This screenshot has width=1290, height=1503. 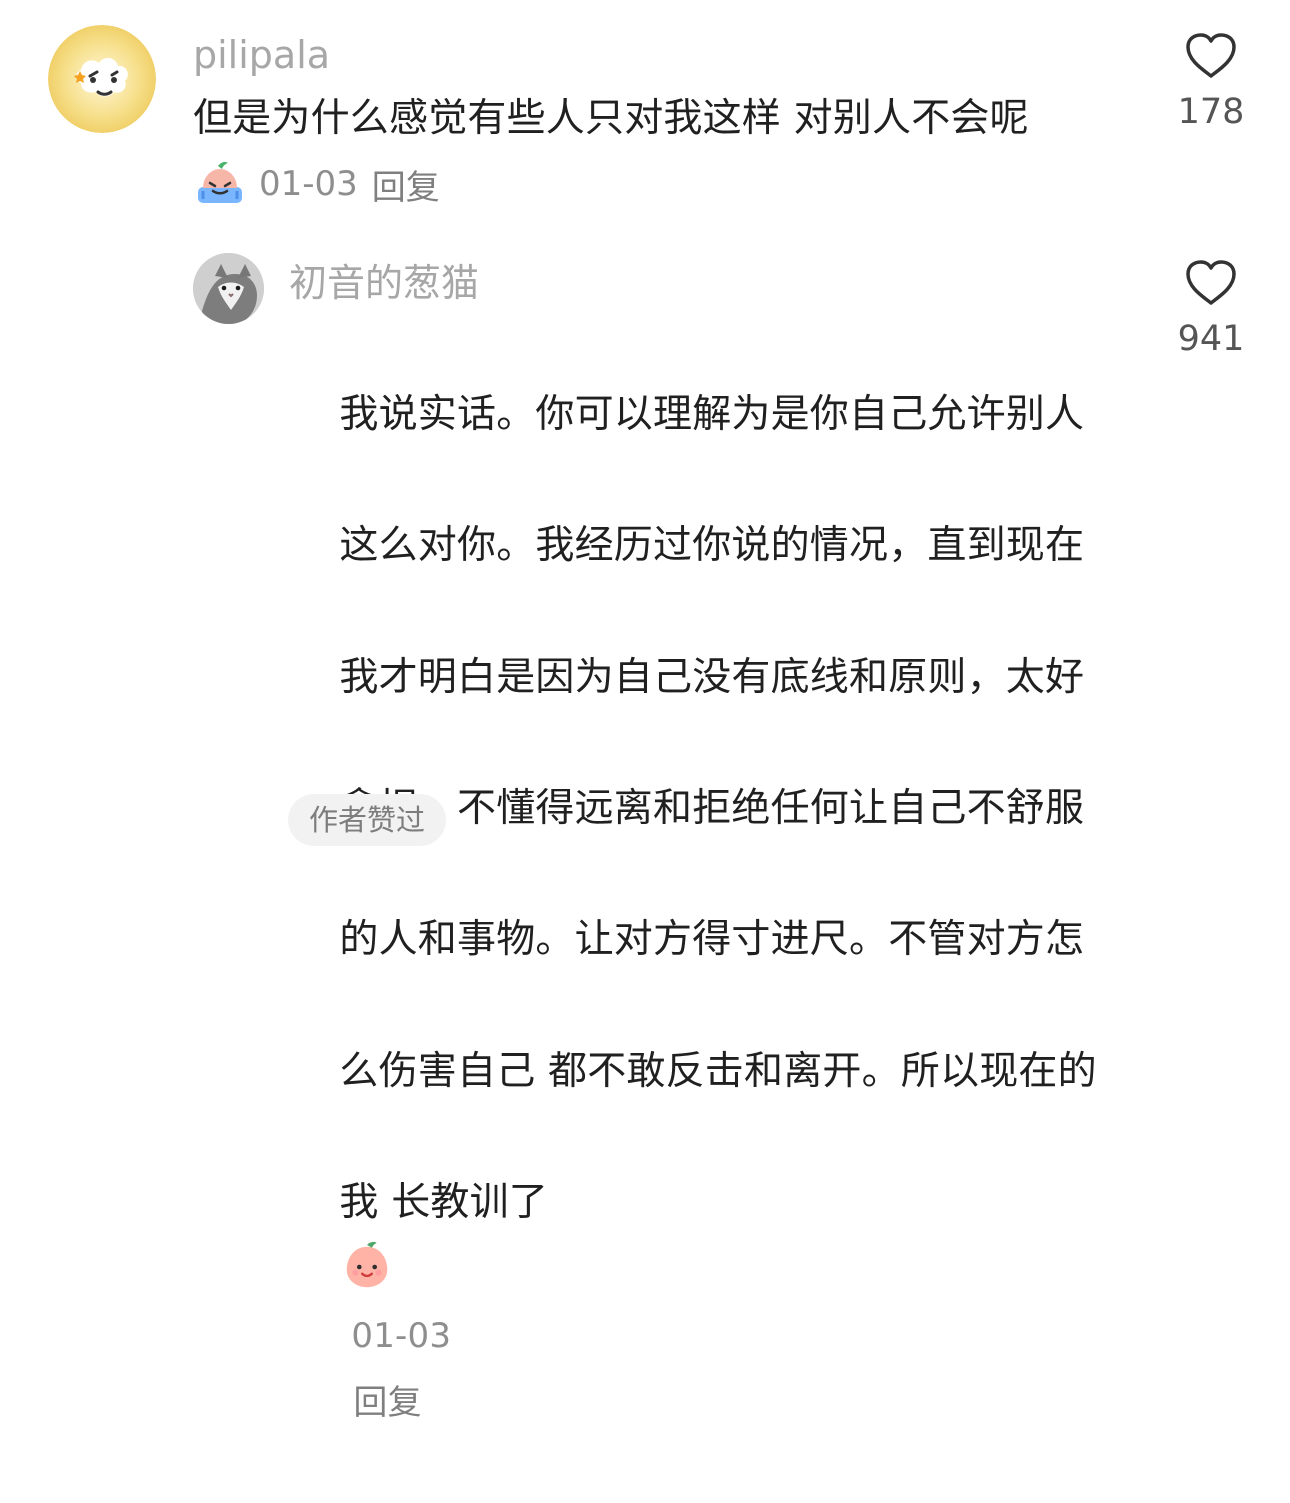 I want to click on like-count: 178, so click(x=1211, y=112).